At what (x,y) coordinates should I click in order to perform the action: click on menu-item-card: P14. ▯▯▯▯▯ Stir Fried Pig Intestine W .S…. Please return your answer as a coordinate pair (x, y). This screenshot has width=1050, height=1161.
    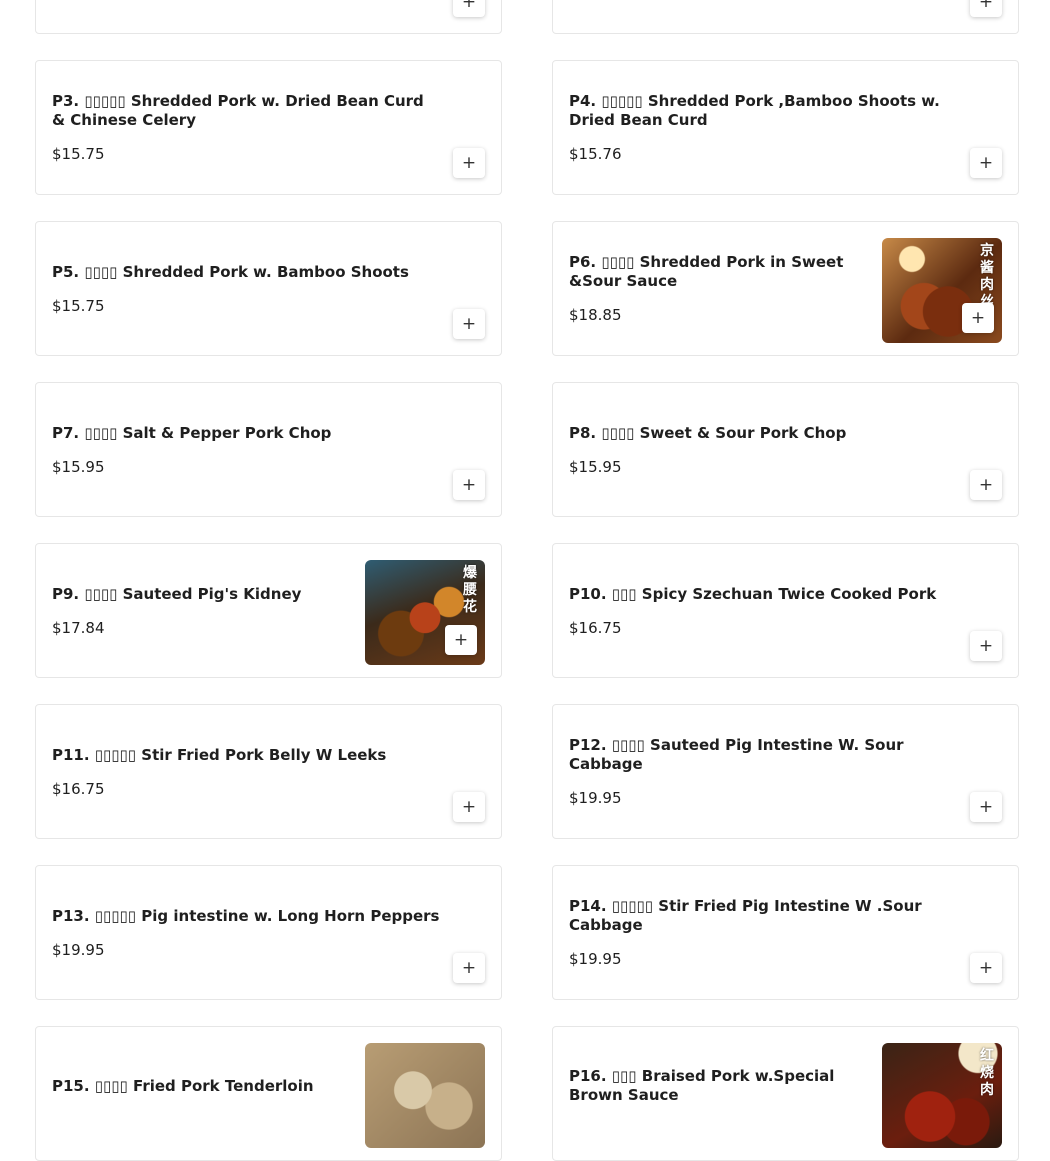
    Looking at the image, I should click on (785, 932).